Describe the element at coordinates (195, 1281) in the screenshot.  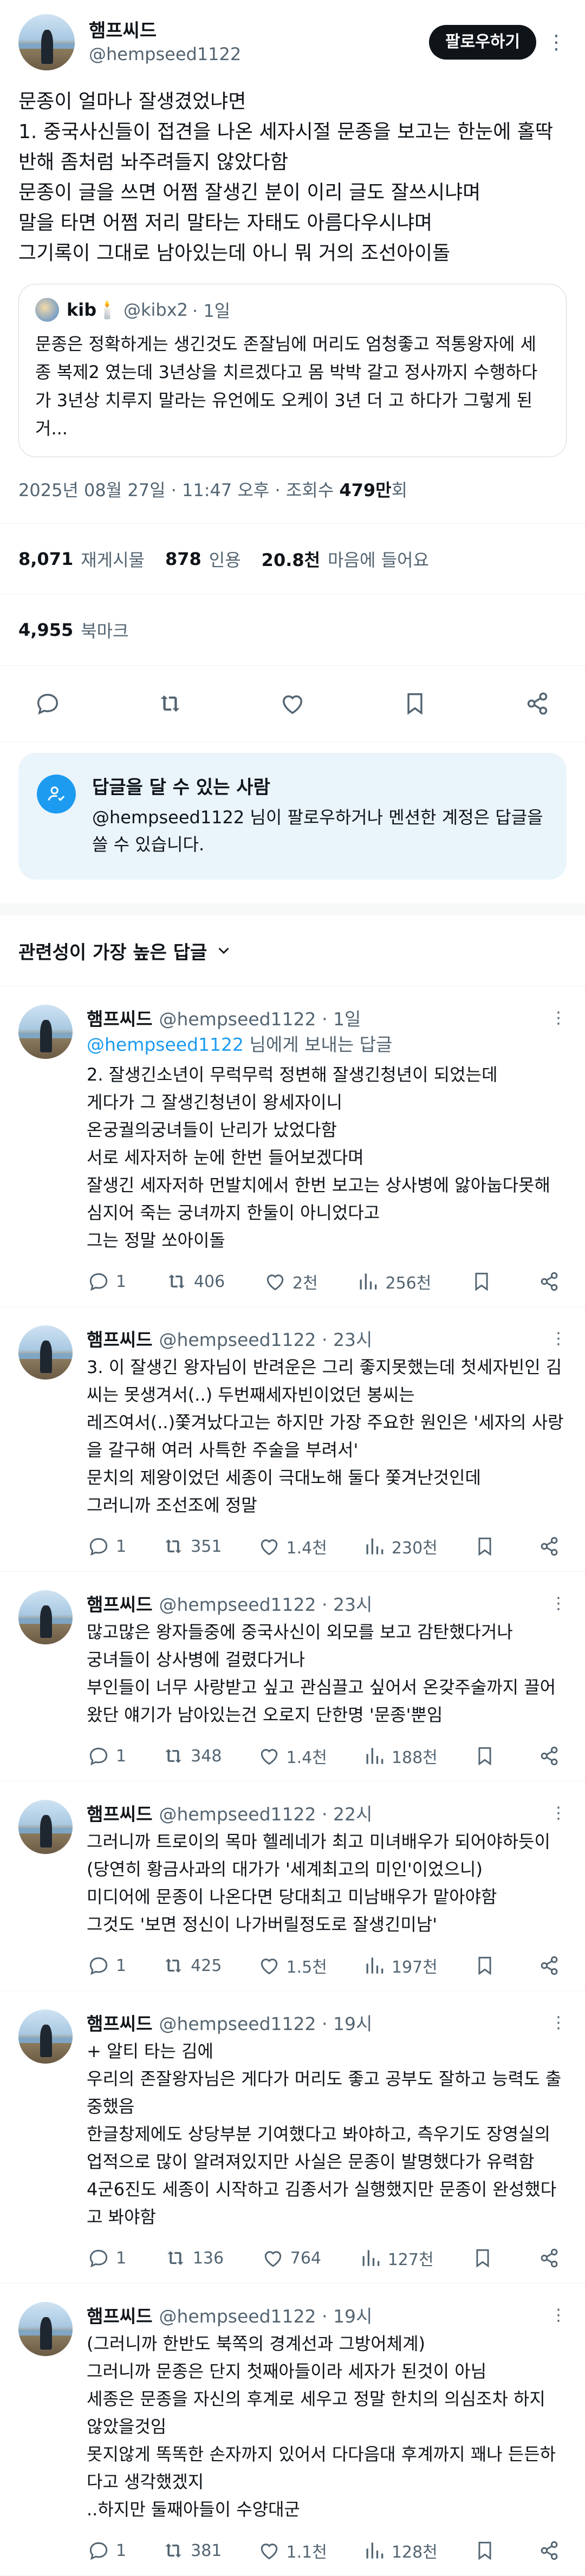
I see `reply-repost-button: 406` at that location.